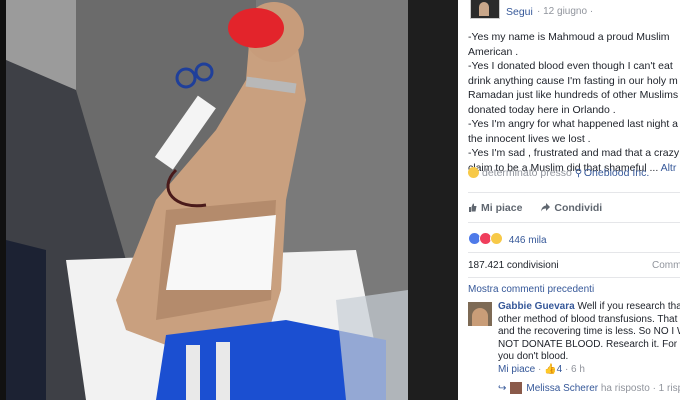  I want to click on sad-reaction-icon, so click(496, 238).